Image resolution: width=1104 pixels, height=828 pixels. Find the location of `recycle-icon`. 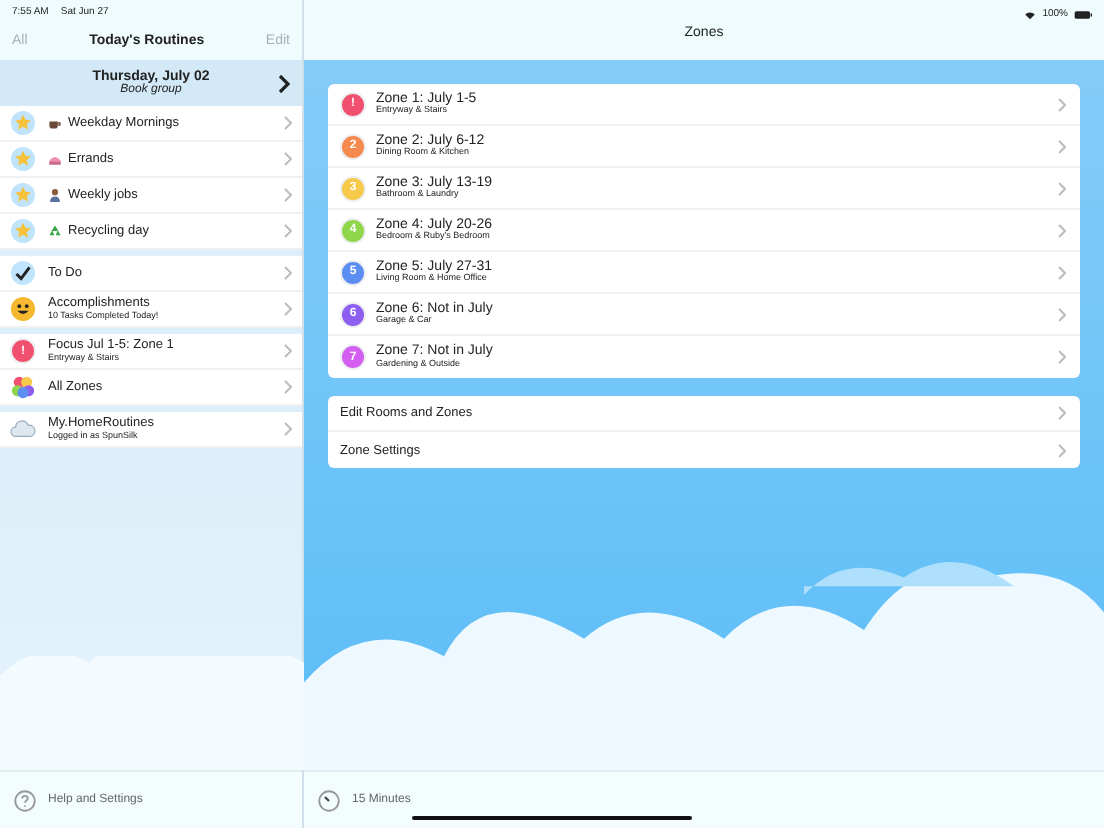

recycle-icon is located at coordinates (55, 231).